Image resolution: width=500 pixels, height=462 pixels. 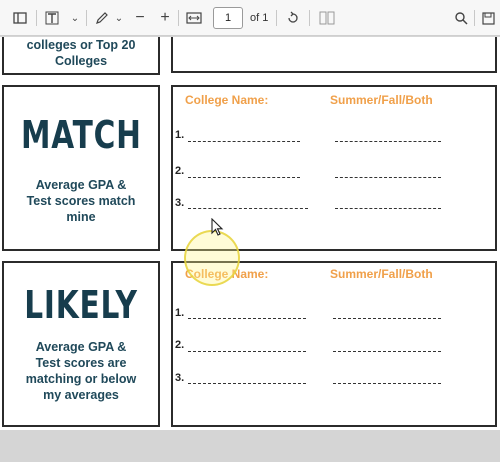 I want to click on page-number-input, so click(x=228, y=18).